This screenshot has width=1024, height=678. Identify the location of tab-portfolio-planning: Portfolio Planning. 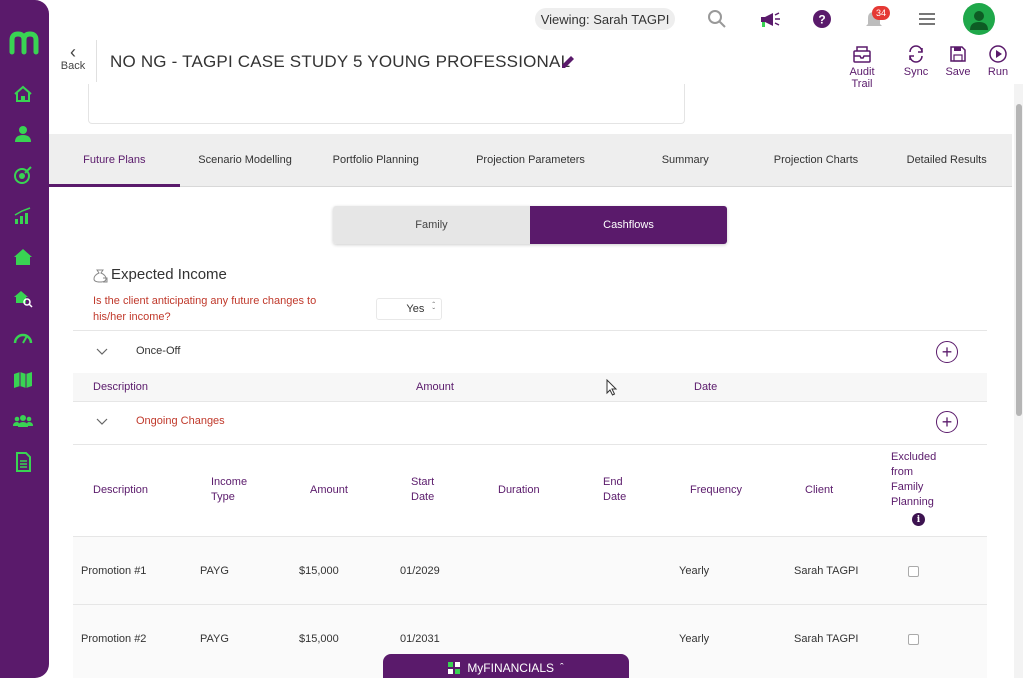
(375, 160).